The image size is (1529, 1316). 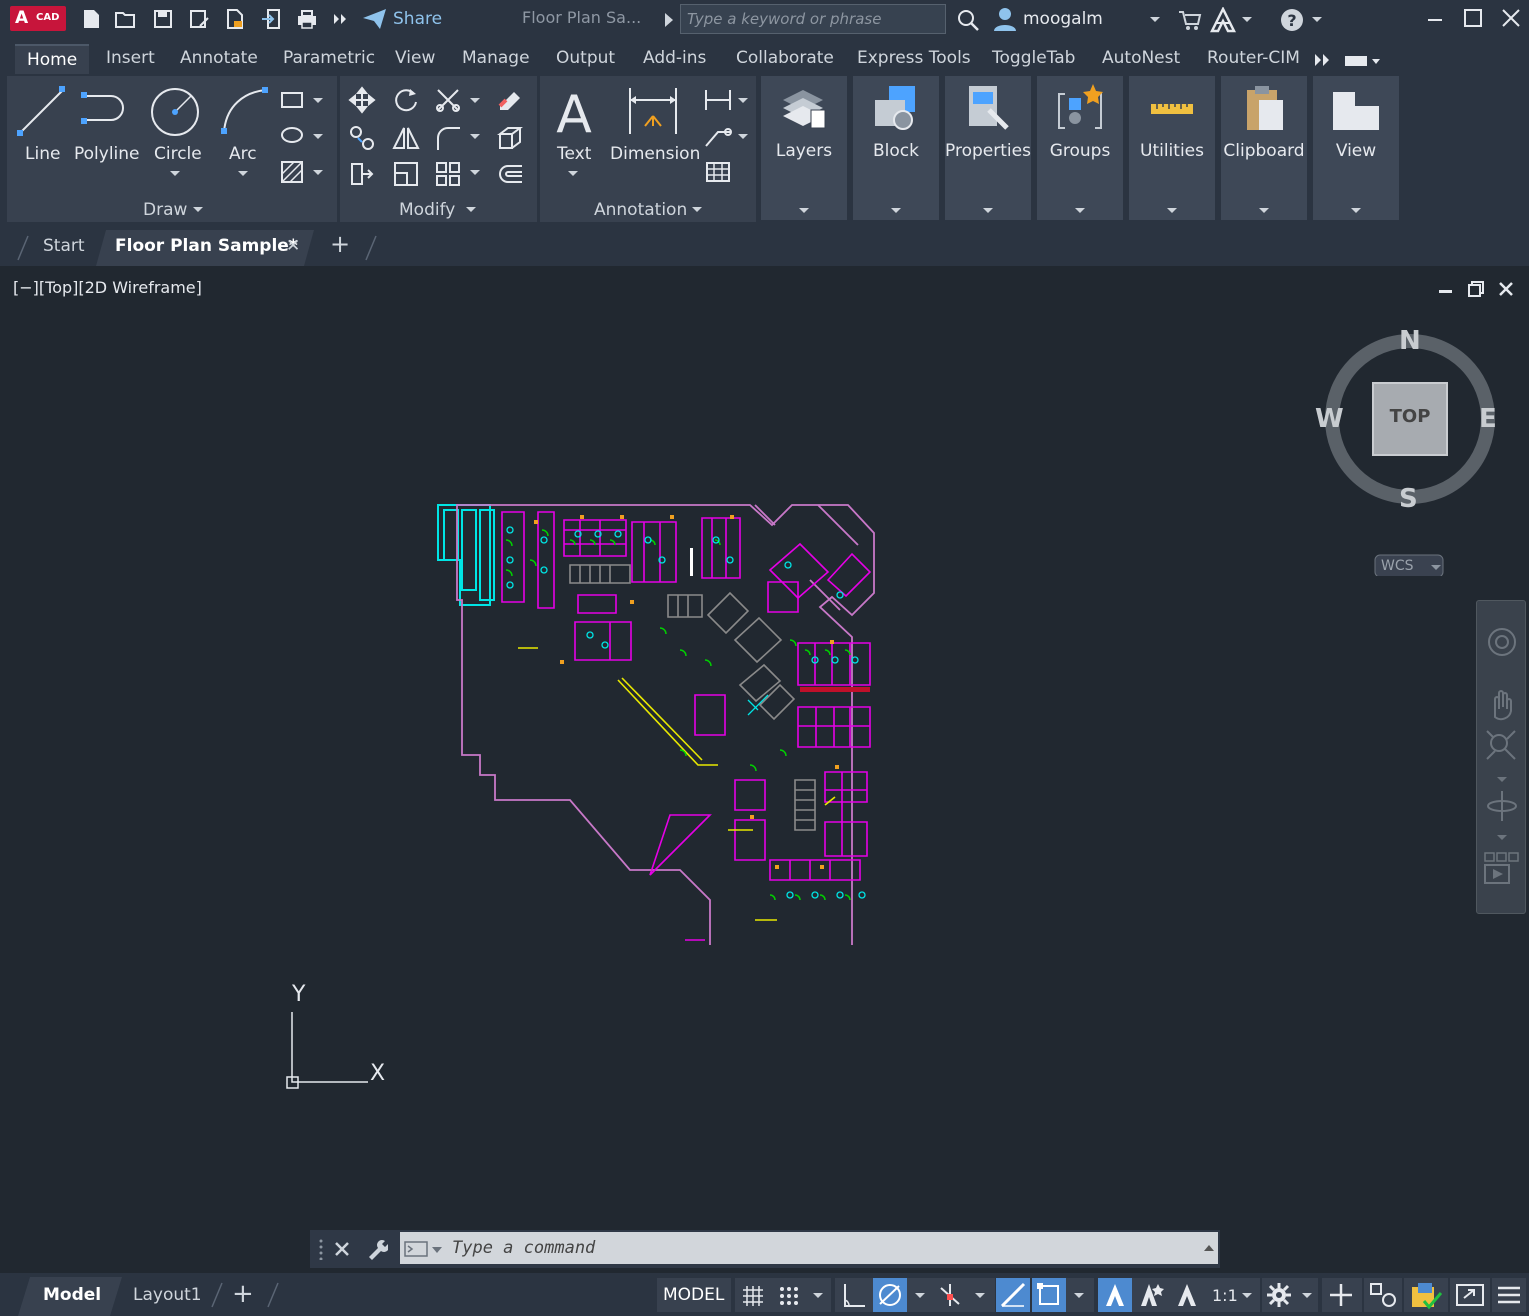 I want to click on minimize-icon, so click(x=1436, y=19).